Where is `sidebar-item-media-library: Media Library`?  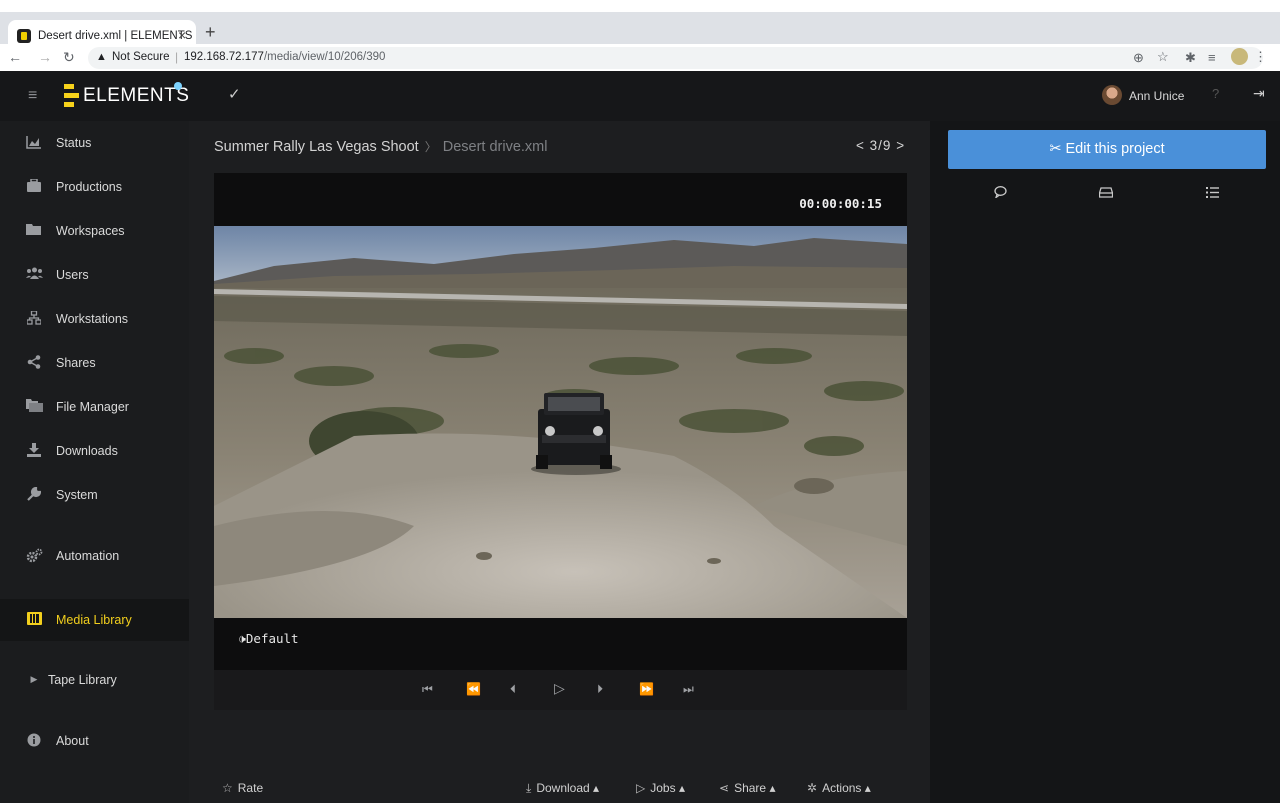 sidebar-item-media-library: Media Library is located at coordinates (94, 620).